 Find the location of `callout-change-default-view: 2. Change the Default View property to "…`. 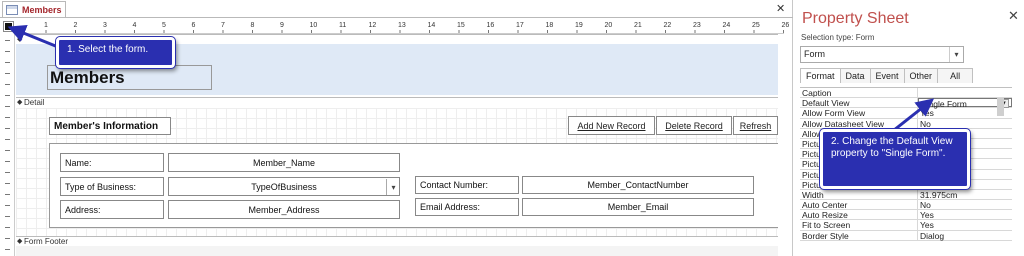

callout-change-default-view: 2. Change the Default View property to "… is located at coordinates (895, 159).